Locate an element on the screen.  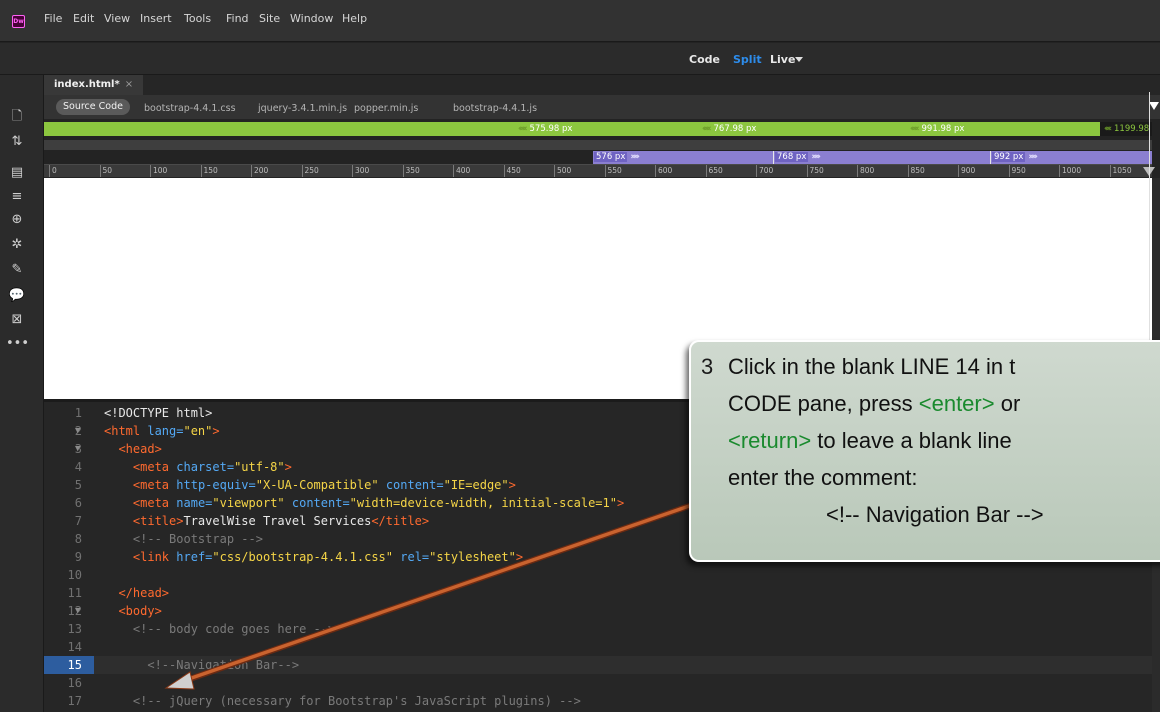
related-file-bootstrap-css: bootstrap-4.4.1.css is located at coordinates (190, 108).